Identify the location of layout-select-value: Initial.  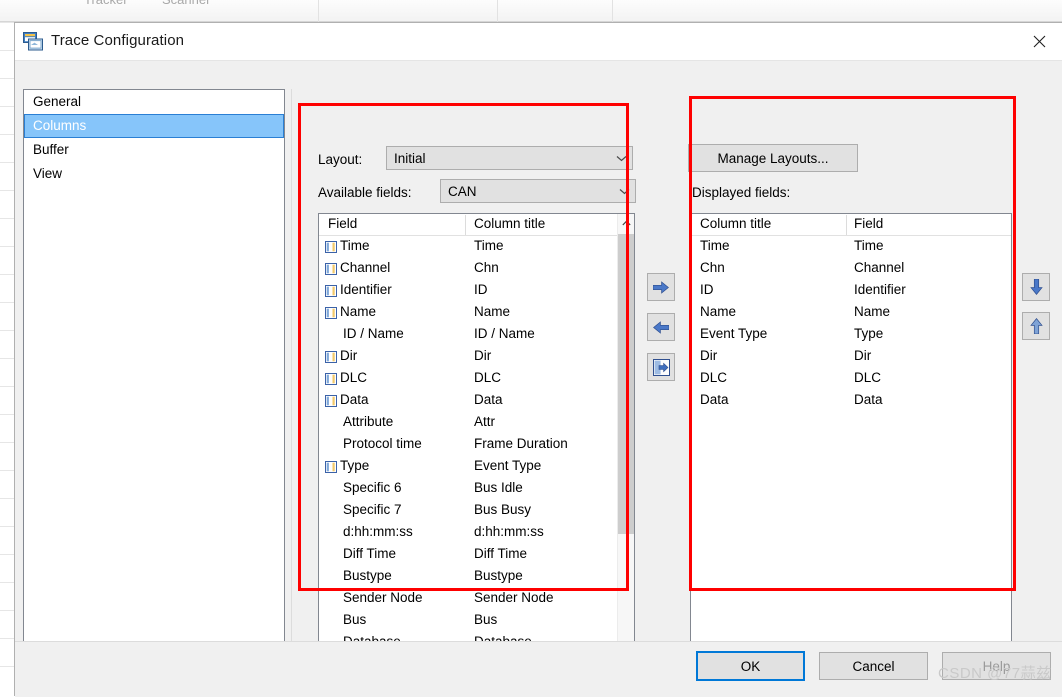
(410, 158).